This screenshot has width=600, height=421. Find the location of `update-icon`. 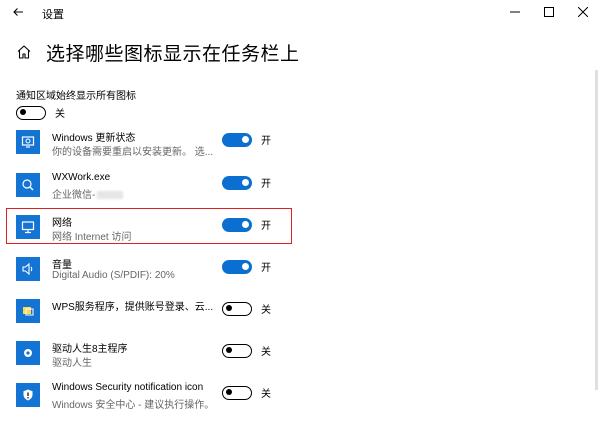

update-icon is located at coordinates (28, 142).